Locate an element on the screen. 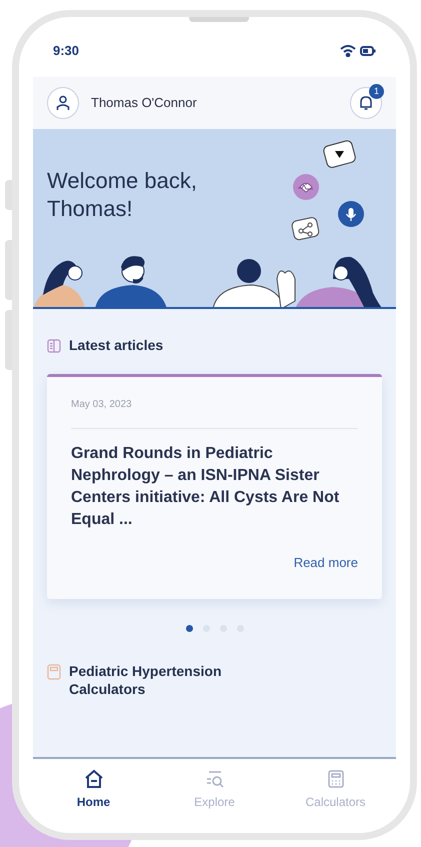 The height and width of the screenshot is (847, 421). home-icon is located at coordinates (94, 779).